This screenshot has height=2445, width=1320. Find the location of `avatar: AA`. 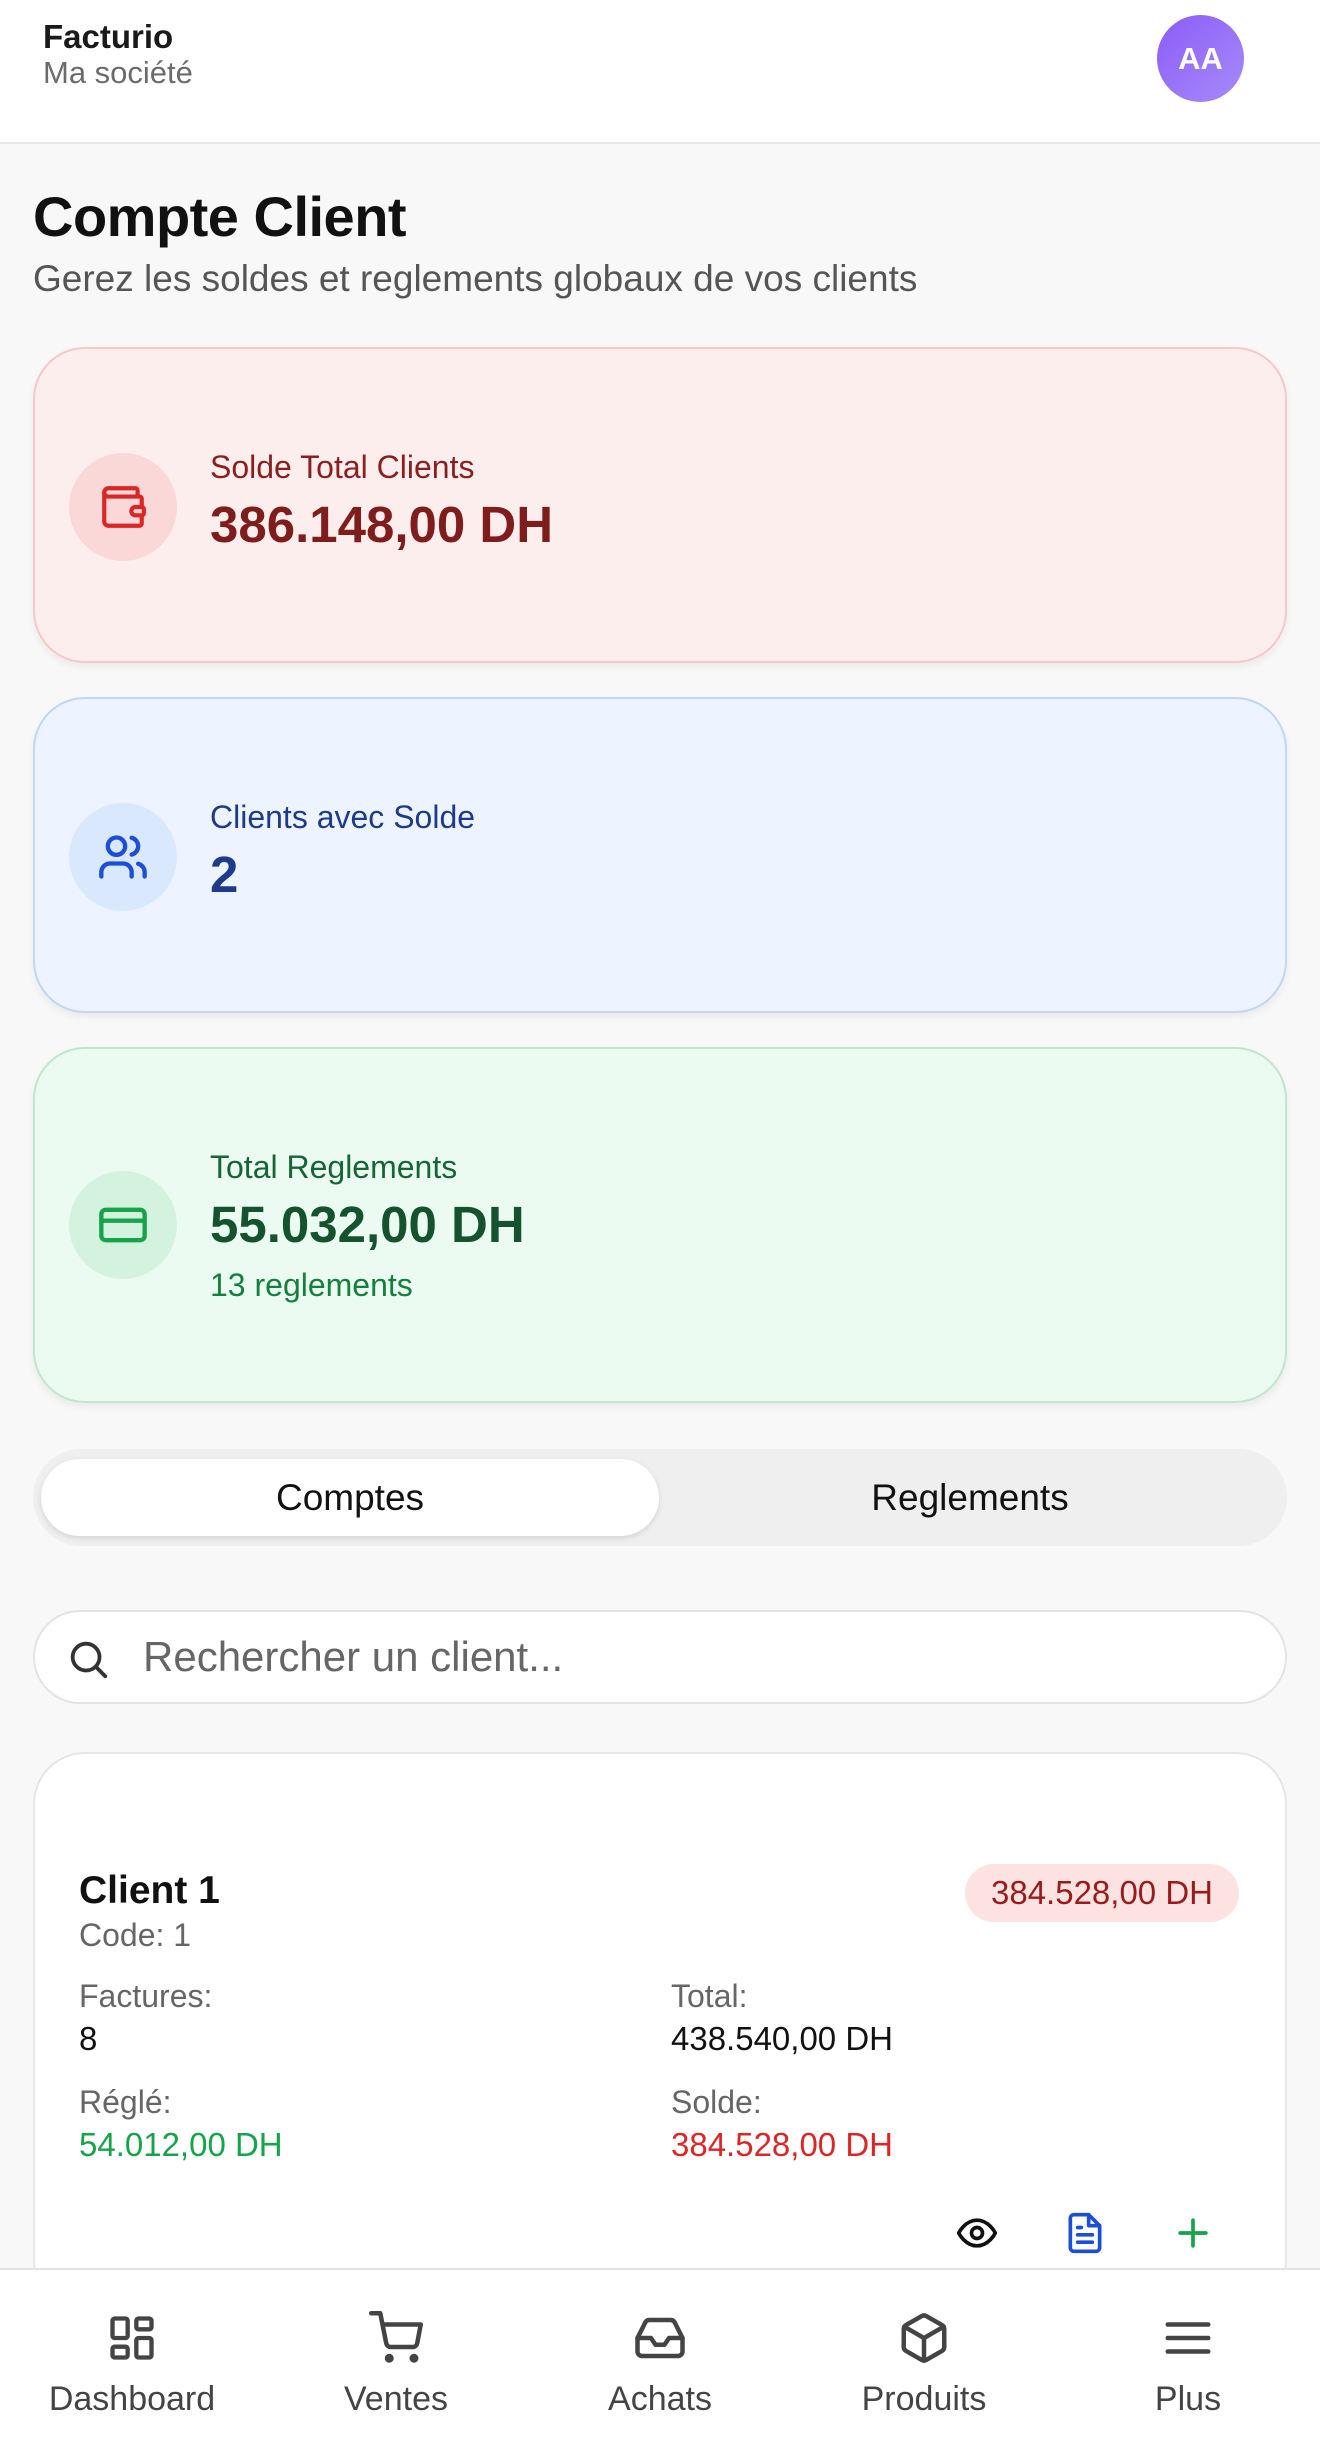

avatar: AA is located at coordinates (1200, 58).